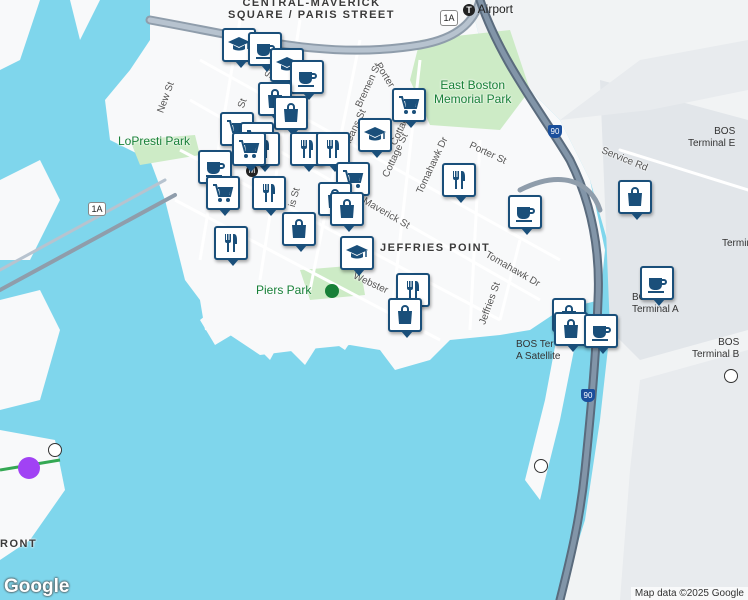 The width and height of the screenshot is (748, 600). I want to click on route-1a-shield: 1A, so click(449, 18).